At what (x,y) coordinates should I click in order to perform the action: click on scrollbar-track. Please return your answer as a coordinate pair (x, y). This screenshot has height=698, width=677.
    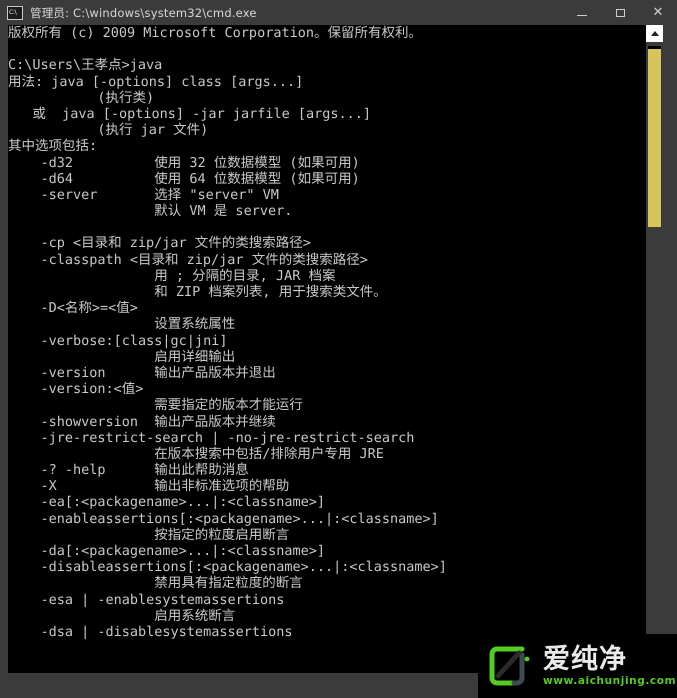
    Looking at the image, I should click on (654, 349).